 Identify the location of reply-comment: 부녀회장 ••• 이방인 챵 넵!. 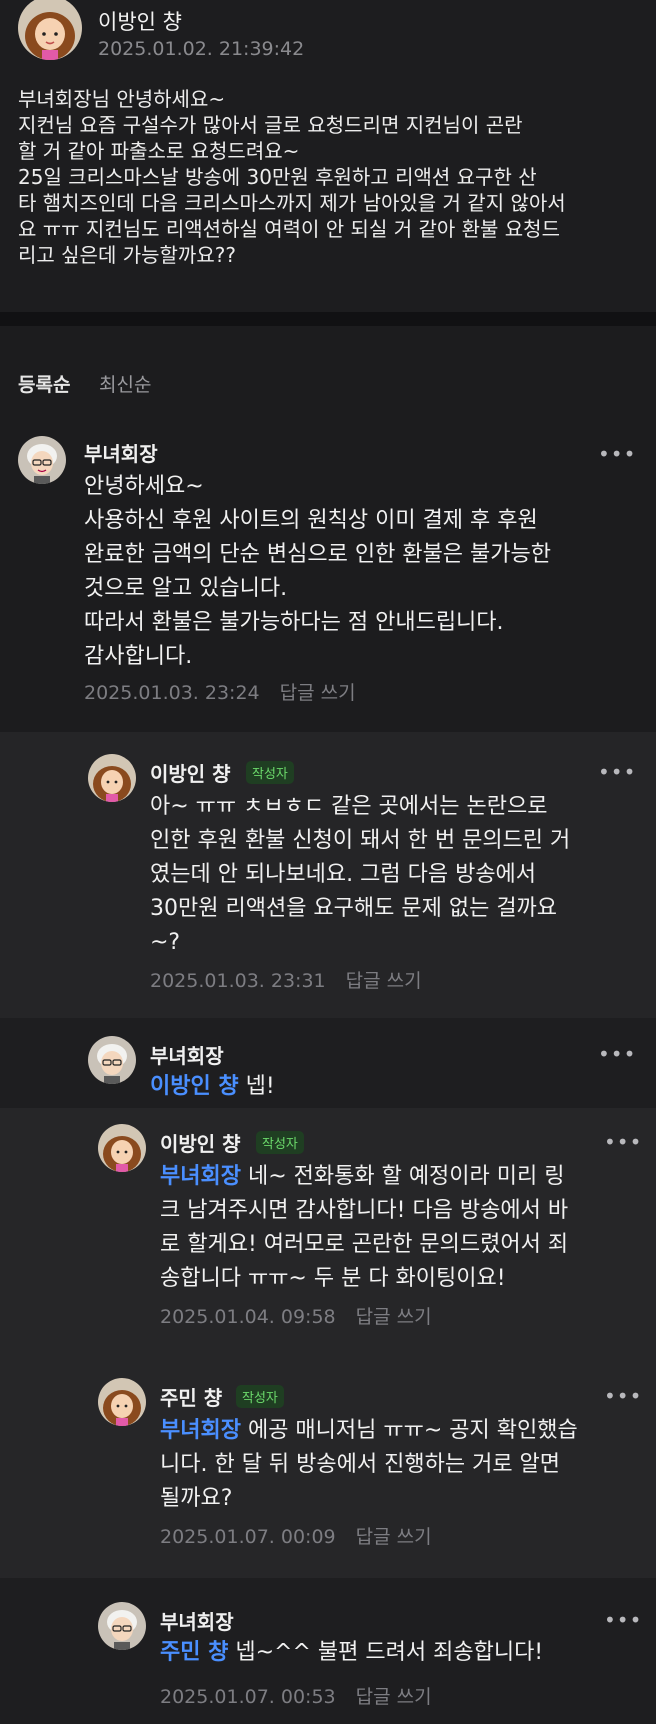
(328, 1063).